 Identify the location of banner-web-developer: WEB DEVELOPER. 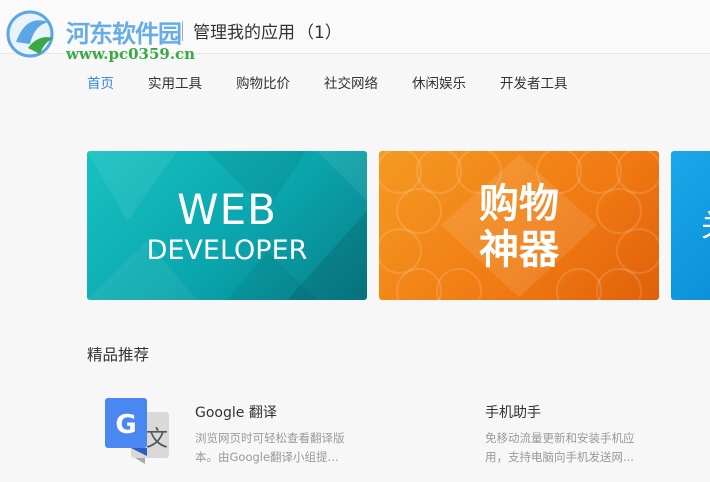
(227, 225).